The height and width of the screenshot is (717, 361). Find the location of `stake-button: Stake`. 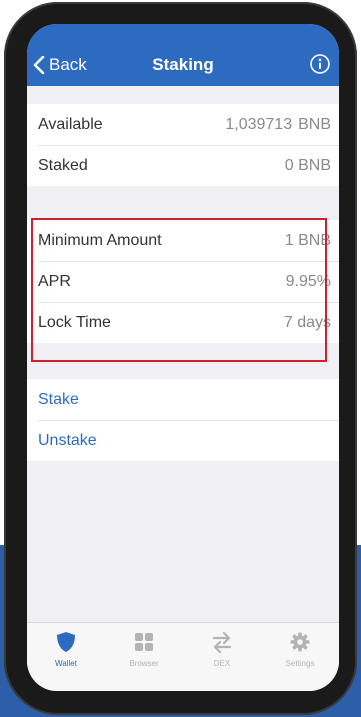

stake-button: Stake is located at coordinates (183, 399).